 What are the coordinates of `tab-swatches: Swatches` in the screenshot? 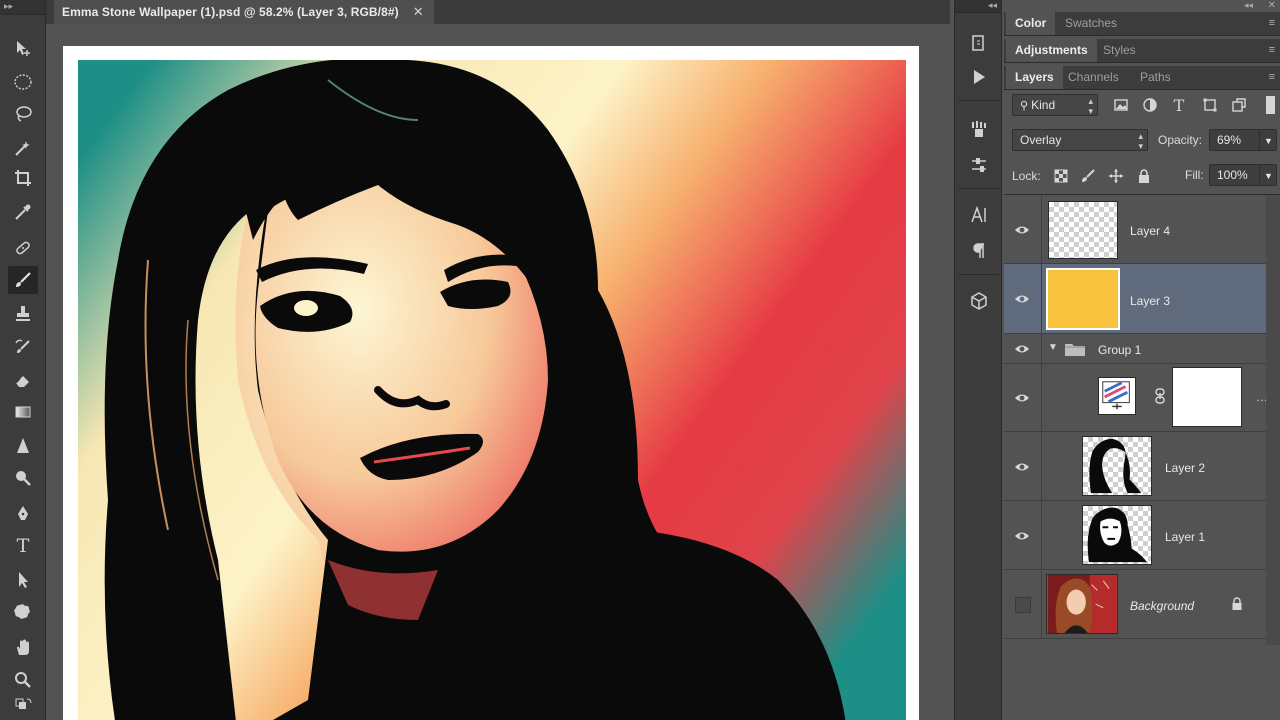 It's located at (1091, 23).